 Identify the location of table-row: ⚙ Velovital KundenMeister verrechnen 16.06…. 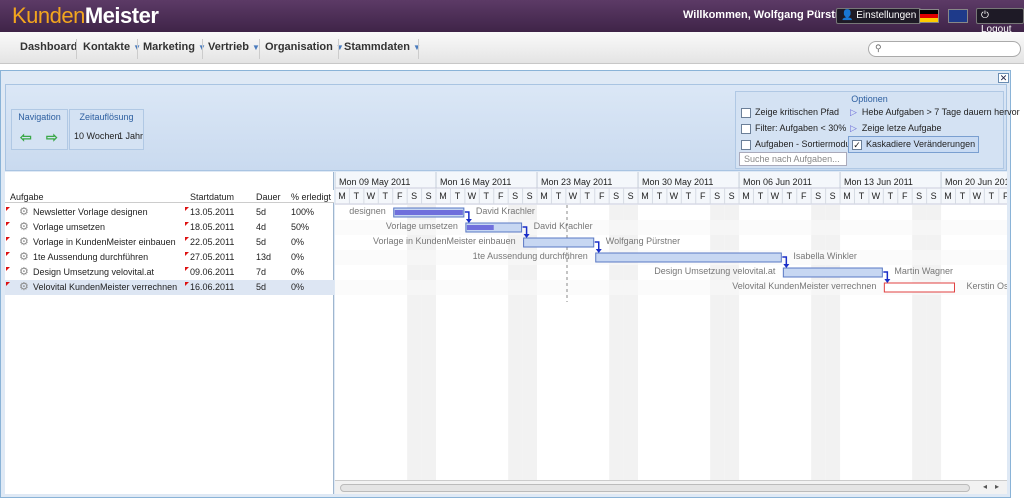
(169, 287).